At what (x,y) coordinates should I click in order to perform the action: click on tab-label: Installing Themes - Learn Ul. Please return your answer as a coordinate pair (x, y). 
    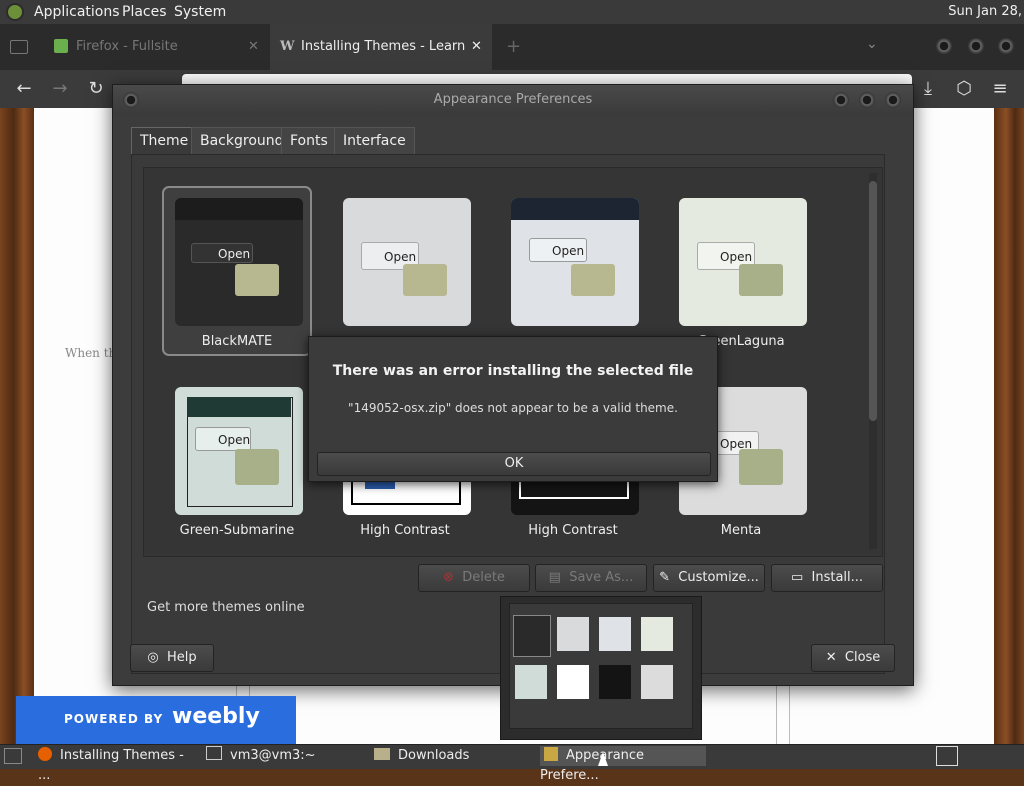
    Looking at the image, I should click on (385, 46).